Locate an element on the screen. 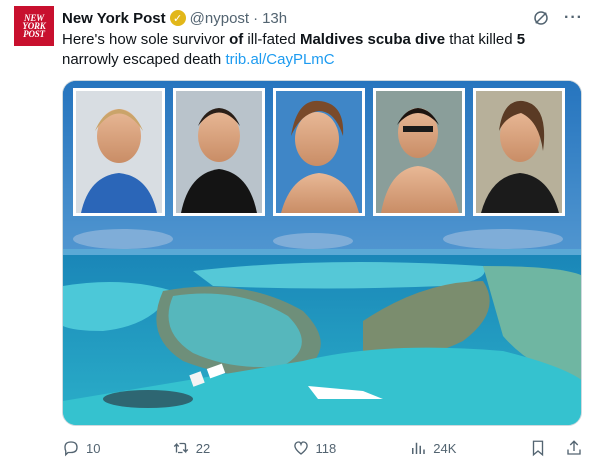 Image resolution: width=597 pixels, height=468 pixels. text-part: ill-fated is located at coordinates (271, 39).